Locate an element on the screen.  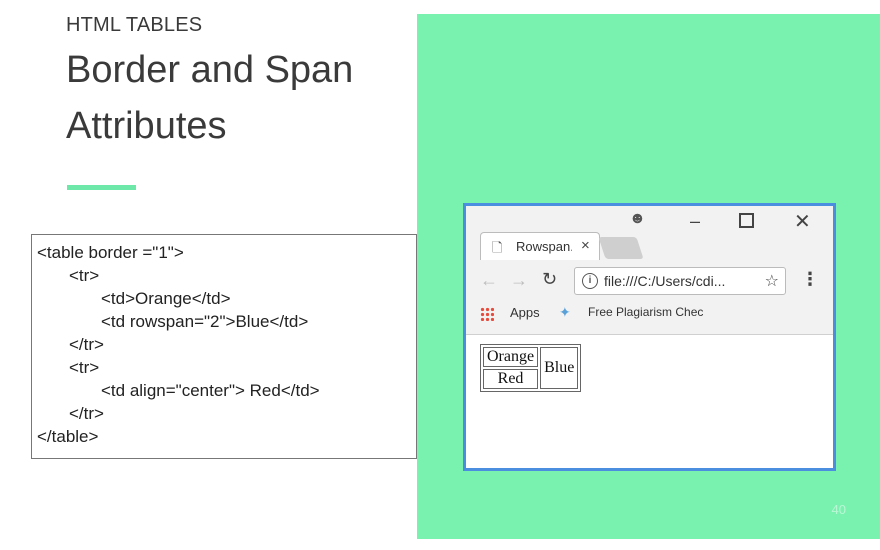
tab-close-icon: × is located at coordinates (585, 245).